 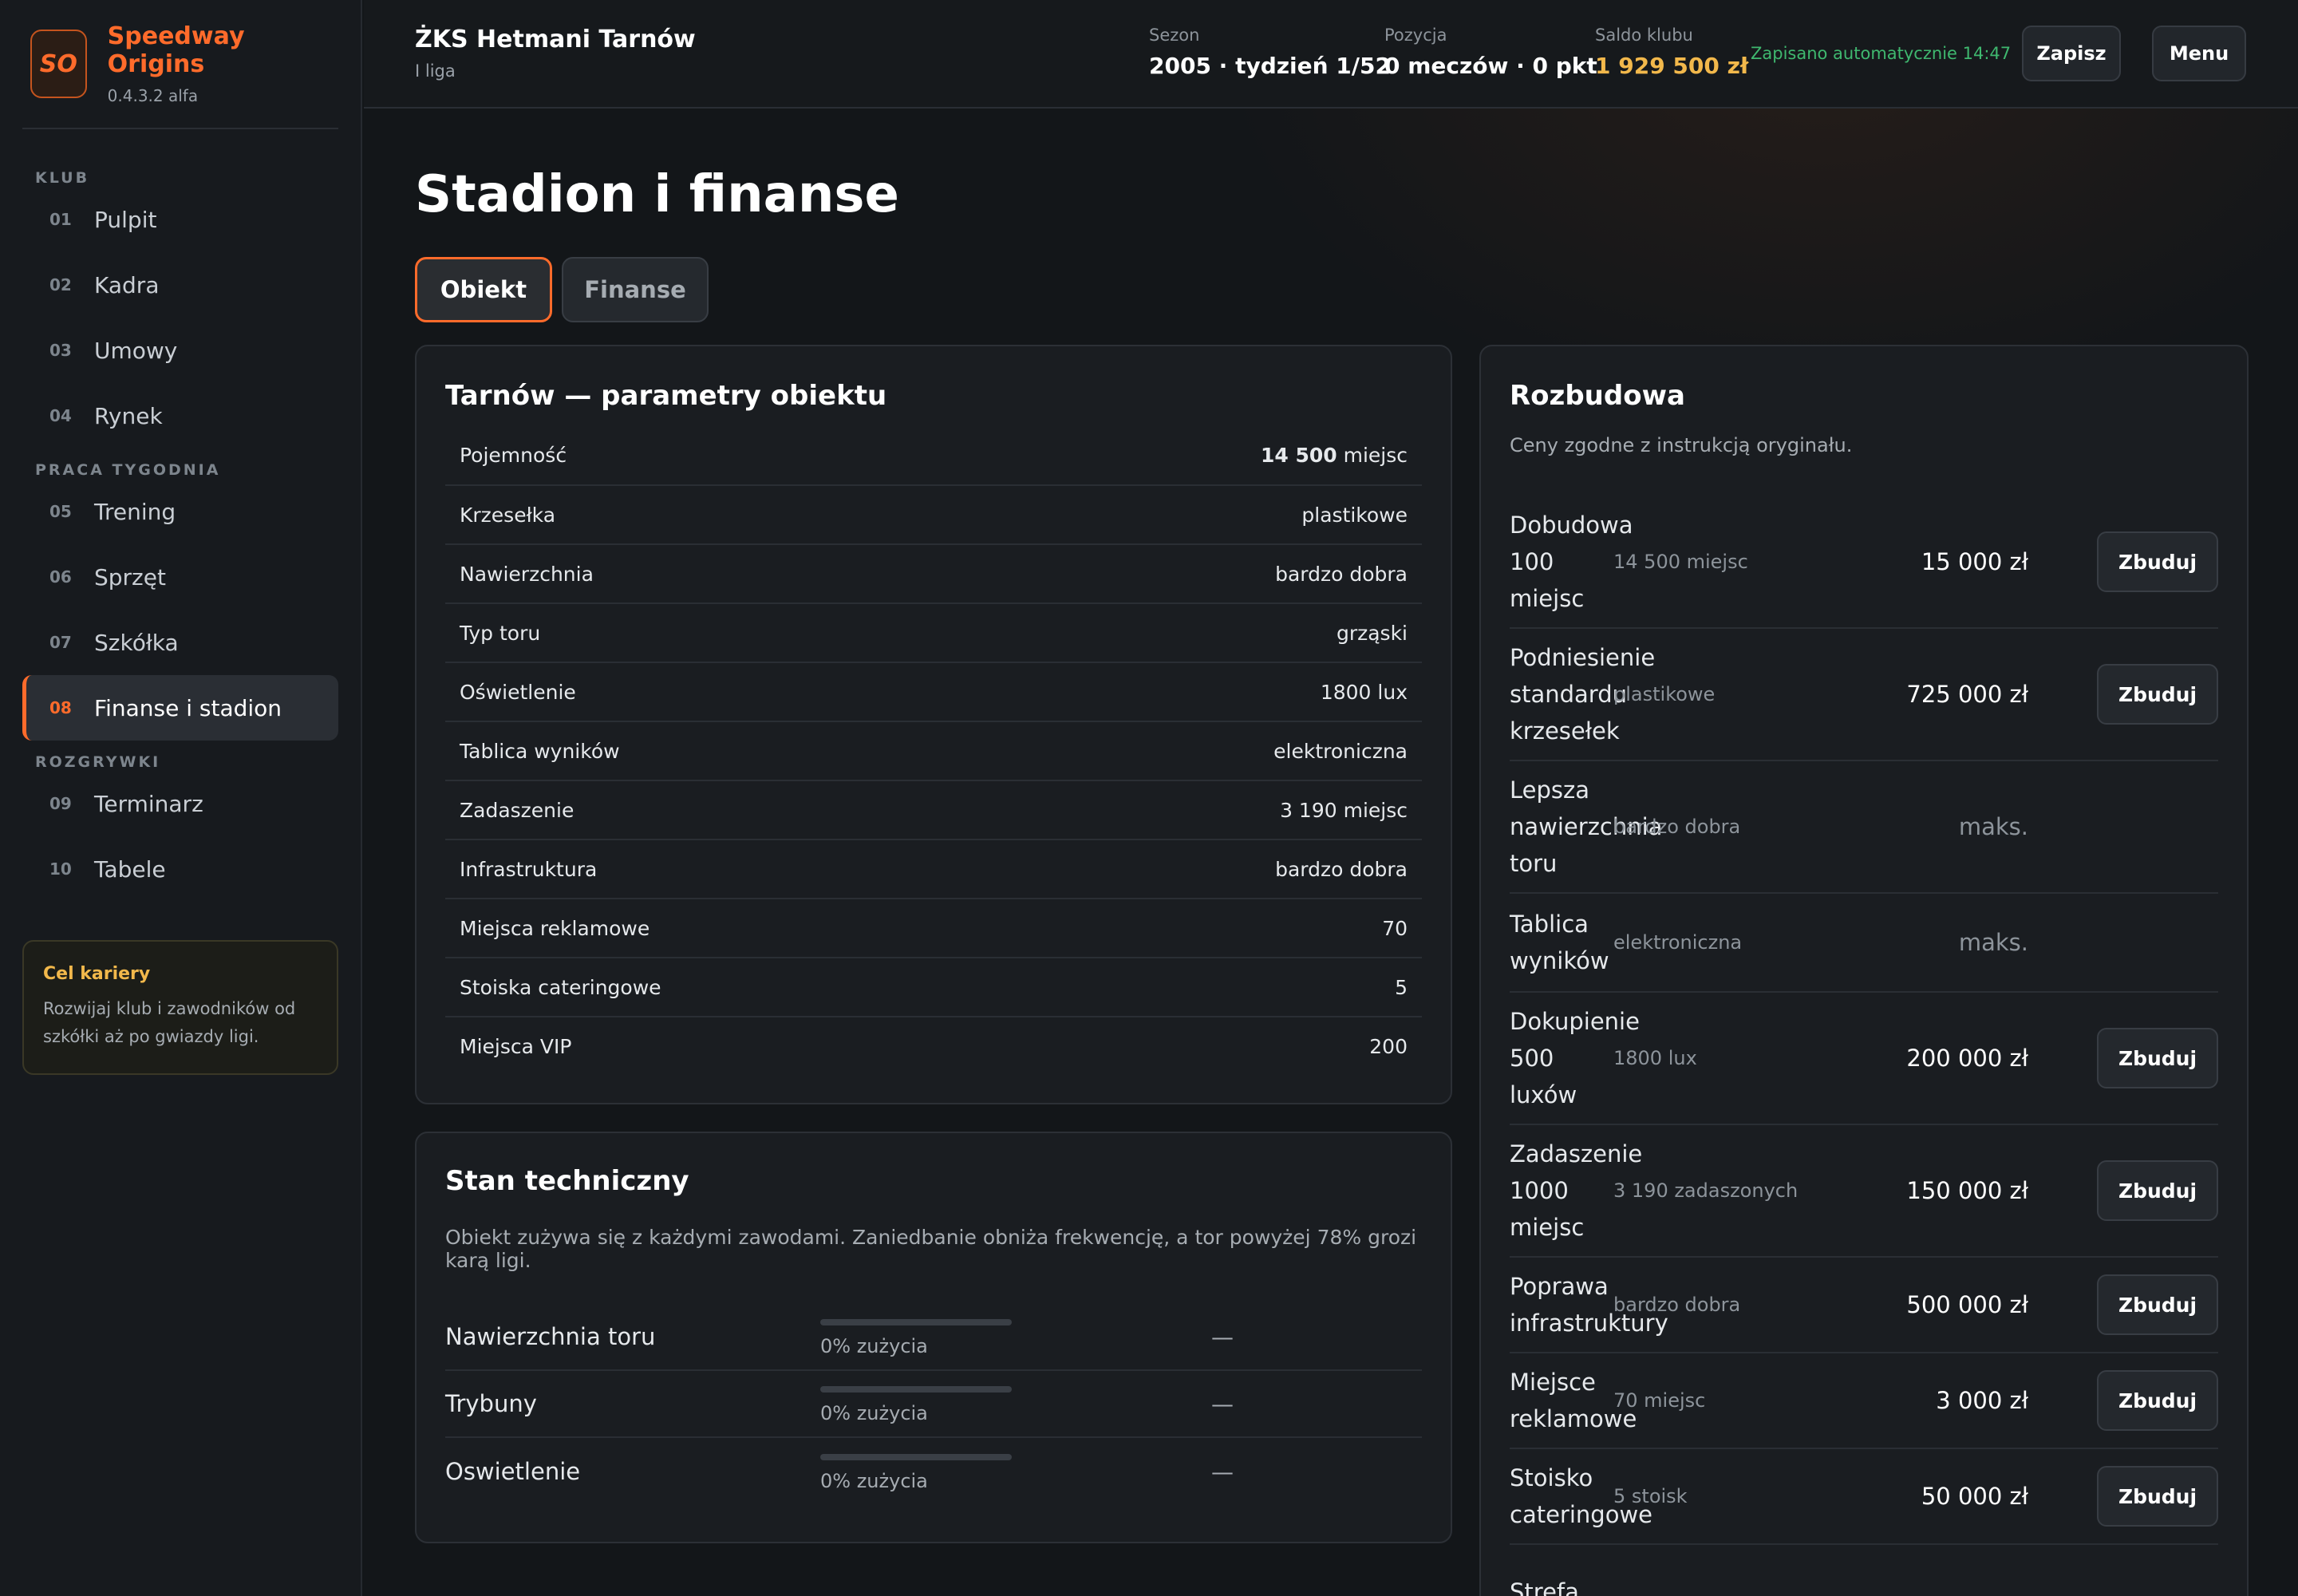 What do you see at coordinates (180, 219) in the screenshot?
I see `sidebar-item-pulpit: 01 Pulpit` at bounding box center [180, 219].